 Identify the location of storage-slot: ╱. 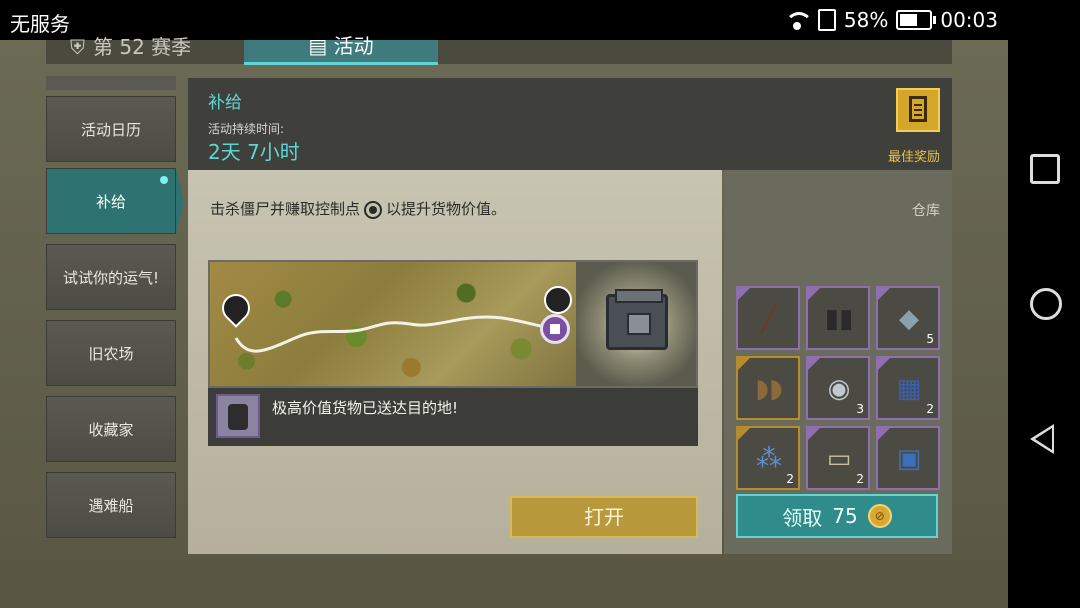
(768, 318).